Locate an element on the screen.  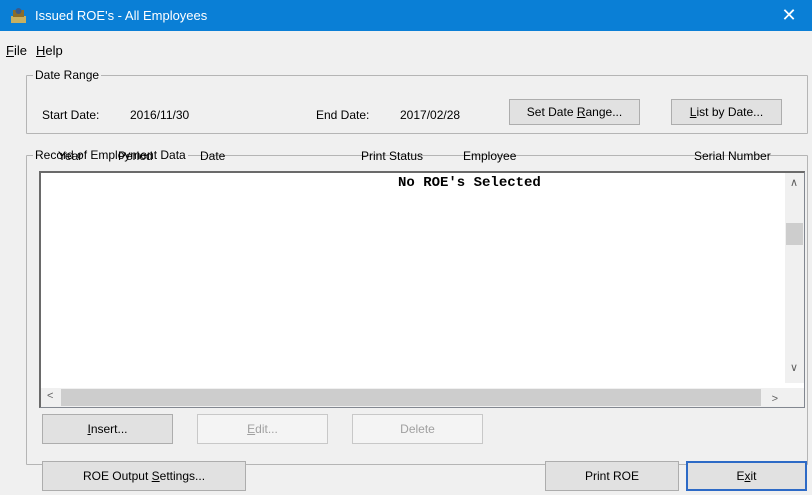
menu-bar: File Help is located at coordinates (406, 52).